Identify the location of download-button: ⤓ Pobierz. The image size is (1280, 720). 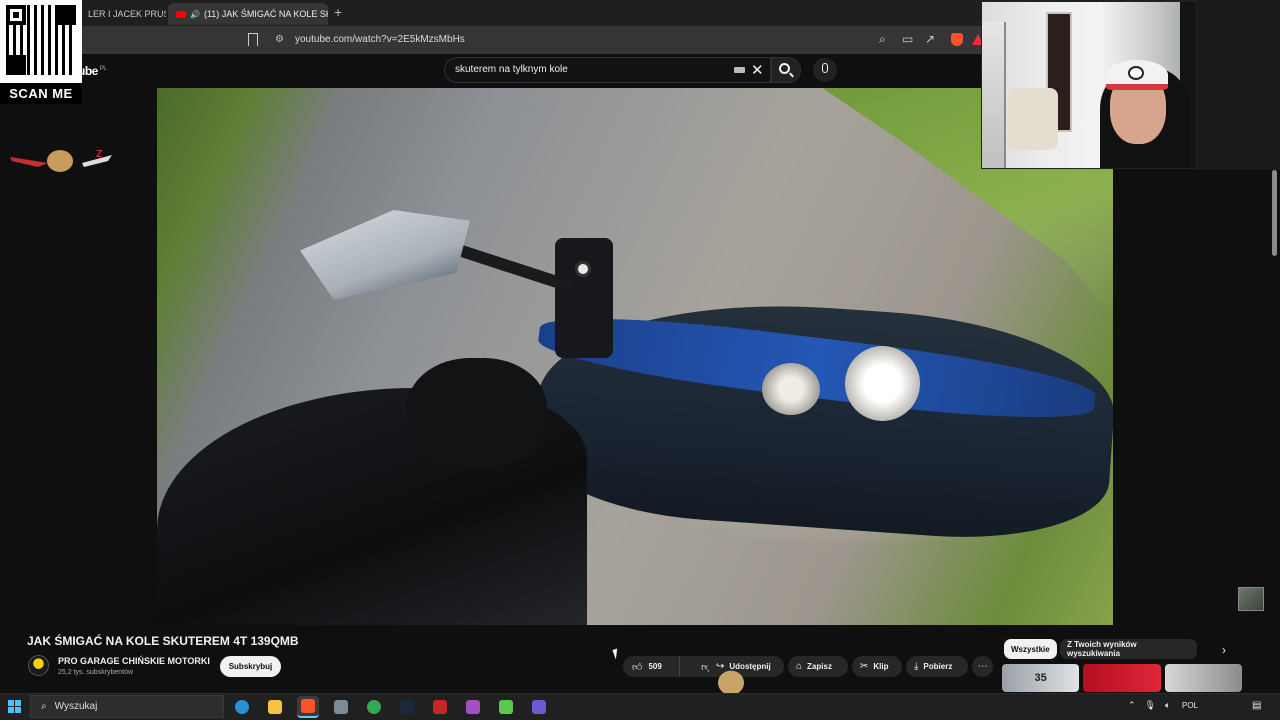
(937, 666).